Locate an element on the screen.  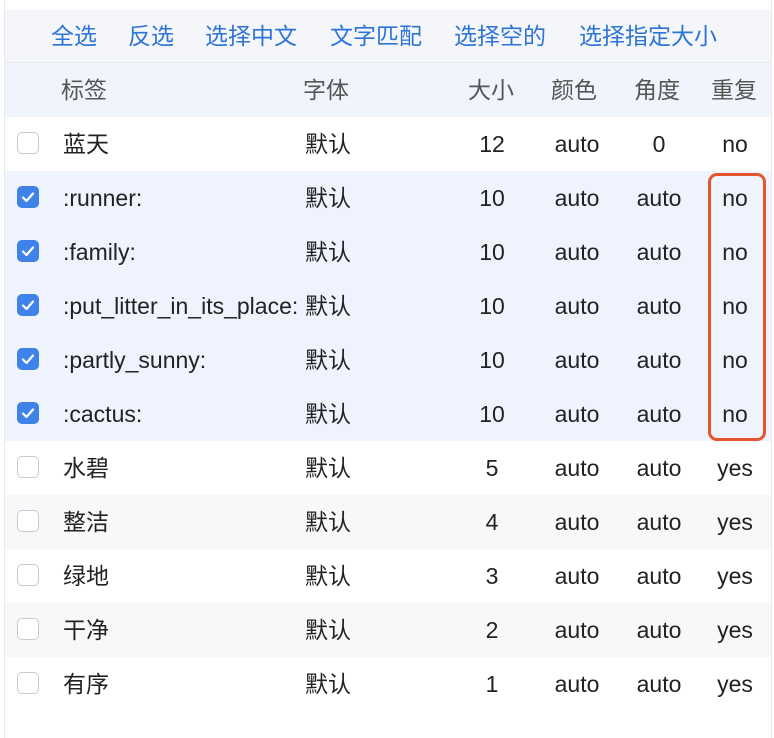
cell-label: :family: is located at coordinates (99, 252).